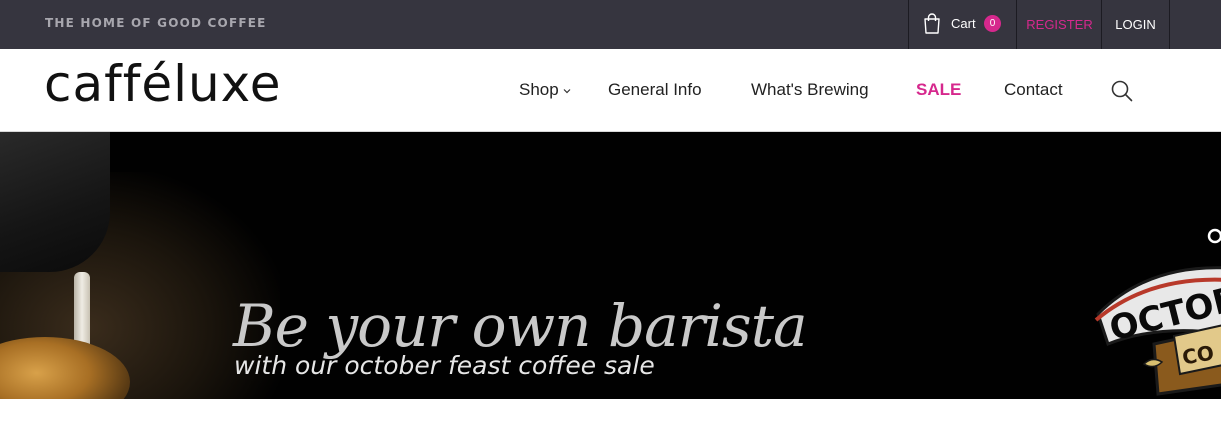 This screenshot has height=437, width=1221. What do you see at coordinates (655, 90) in the screenshot?
I see `nav-general-info: General Info` at bounding box center [655, 90].